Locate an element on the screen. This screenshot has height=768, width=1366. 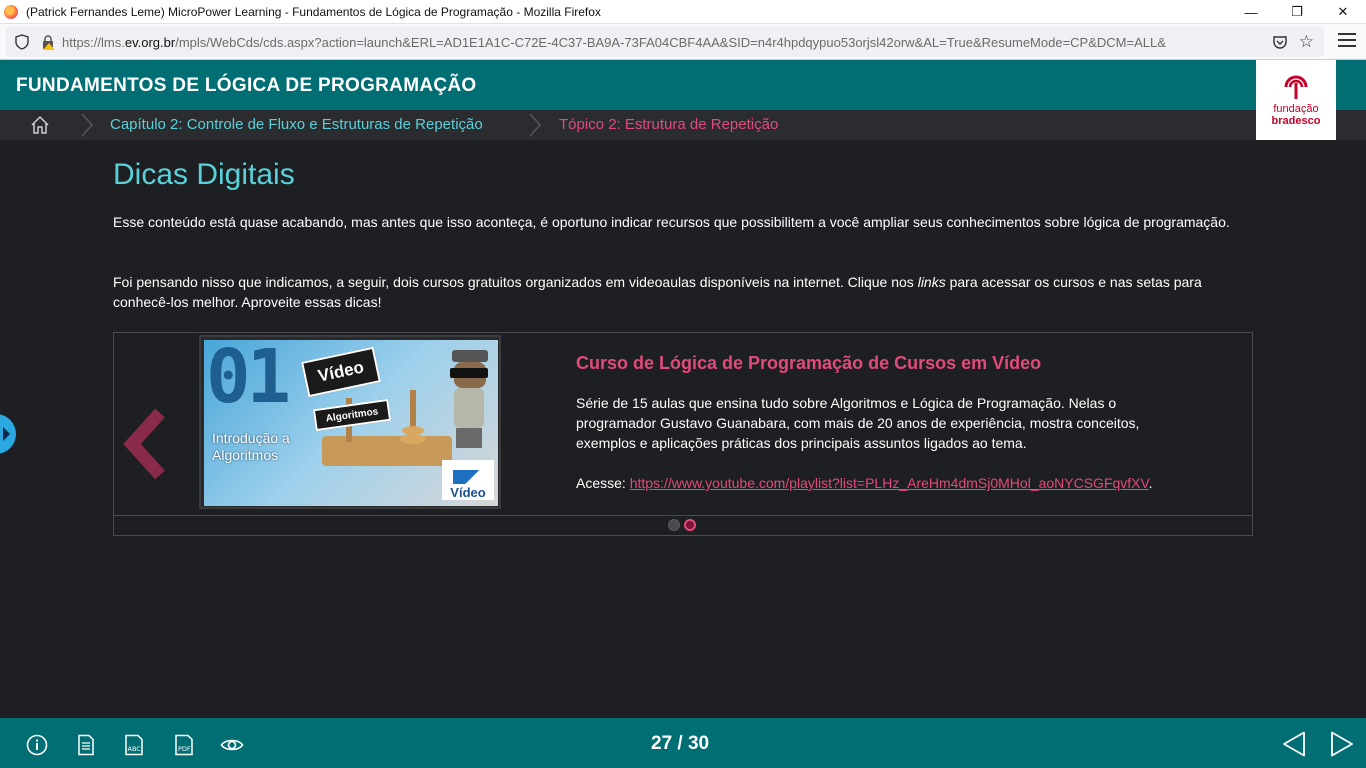
fundacao-bradesco-logo: fundação bradesco is located at coordinates (1296, 100).